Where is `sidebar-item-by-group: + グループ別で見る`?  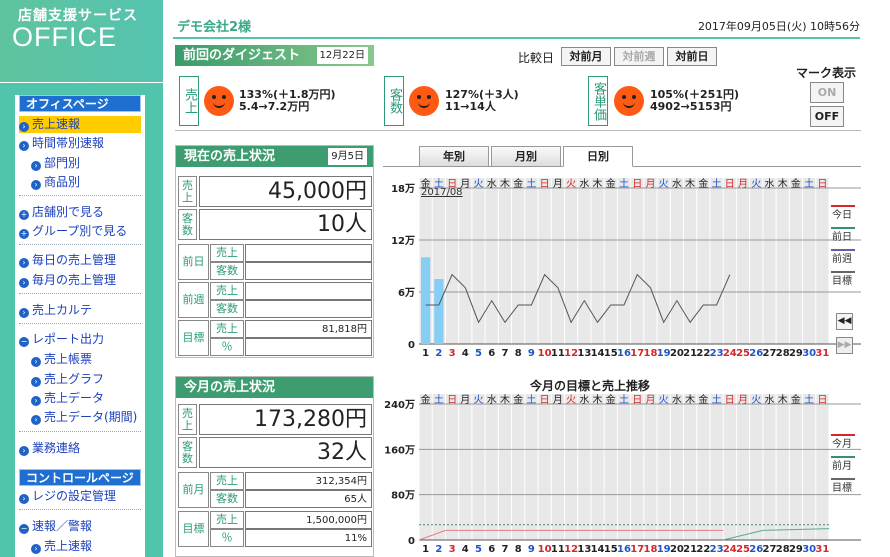
sidebar-item-by-group: + グループ別で見る is located at coordinates (73, 231).